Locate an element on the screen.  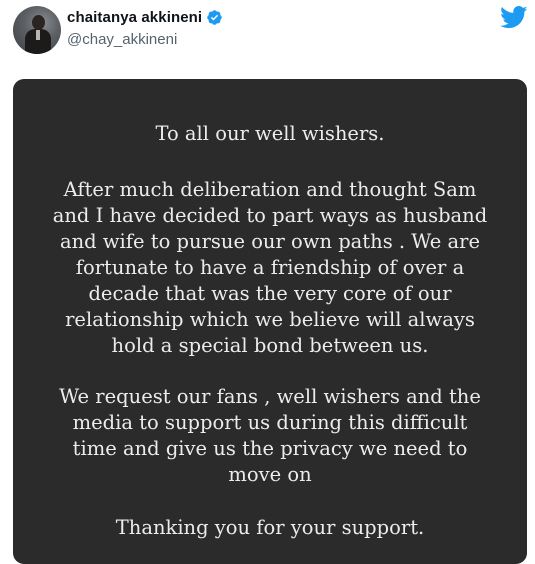
avatar-person-head is located at coordinates (38, 22).